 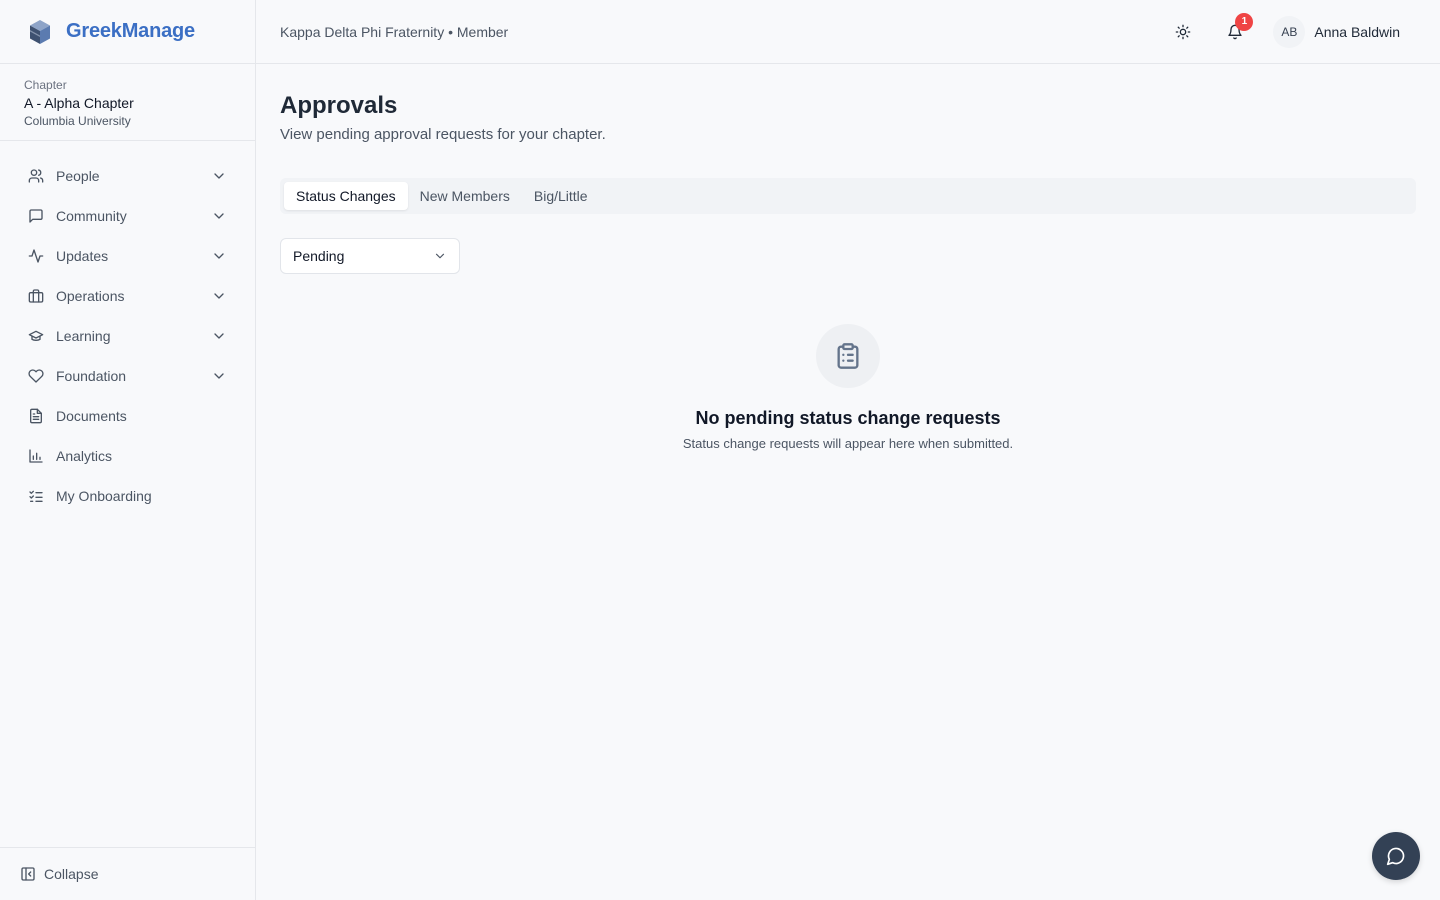 I want to click on tab-status-changes: Status Changes, so click(x=346, y=196).